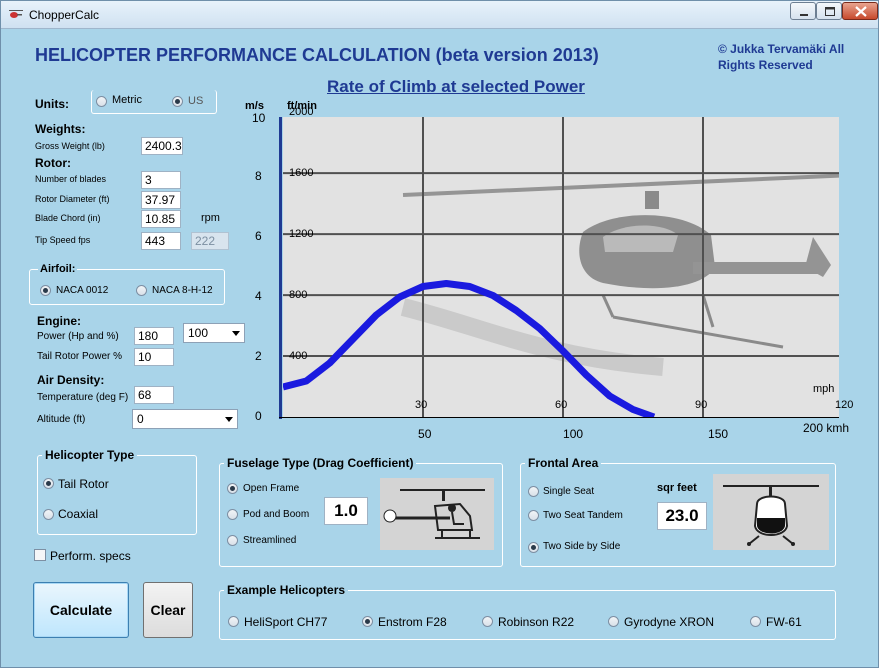 The image size is (879, 668). What do you see at coordinates (276, 514) in the screenshot?
I see `pod-and-boom-label: Pod and Boom` at bounding box center [276, 514].